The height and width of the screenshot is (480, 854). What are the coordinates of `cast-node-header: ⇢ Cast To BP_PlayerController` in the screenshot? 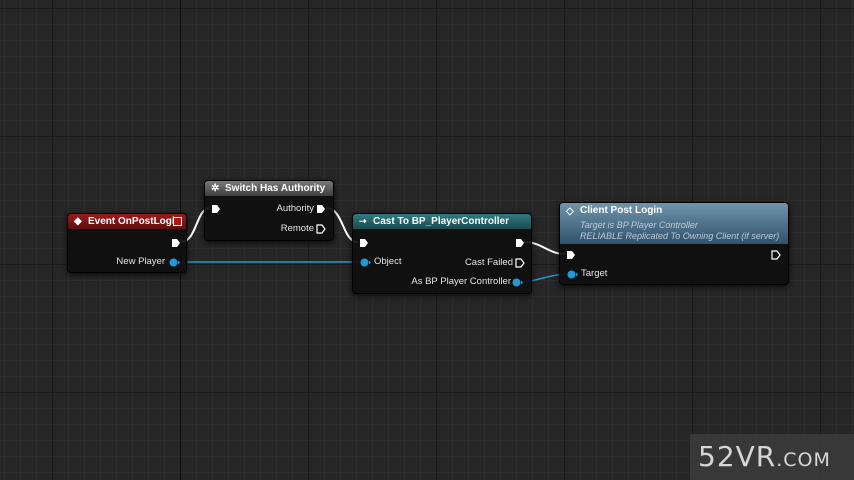 It's located at (442, 221).